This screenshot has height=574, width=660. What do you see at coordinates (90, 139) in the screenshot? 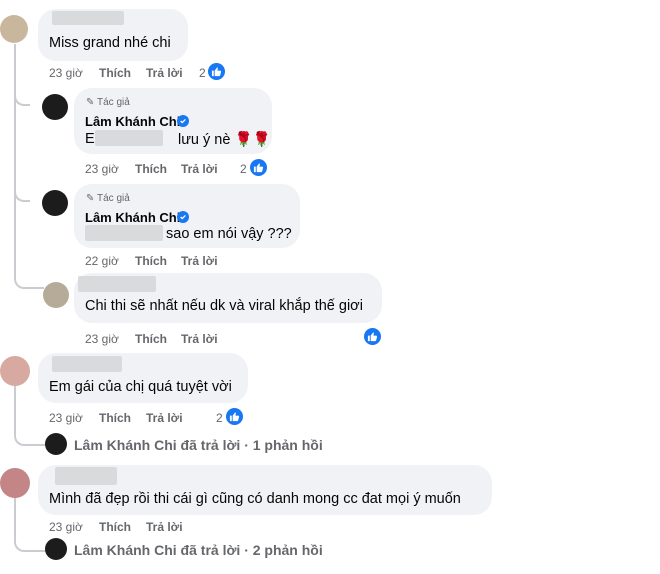
I see `comment-text-prefix: E` at bounding box center [90, 139].